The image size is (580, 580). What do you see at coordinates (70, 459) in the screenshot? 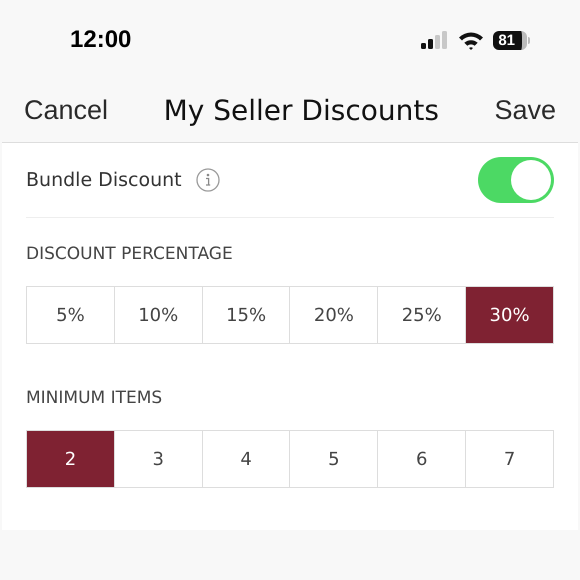
I see `option-button: 2` at bounding box center [70, 459].